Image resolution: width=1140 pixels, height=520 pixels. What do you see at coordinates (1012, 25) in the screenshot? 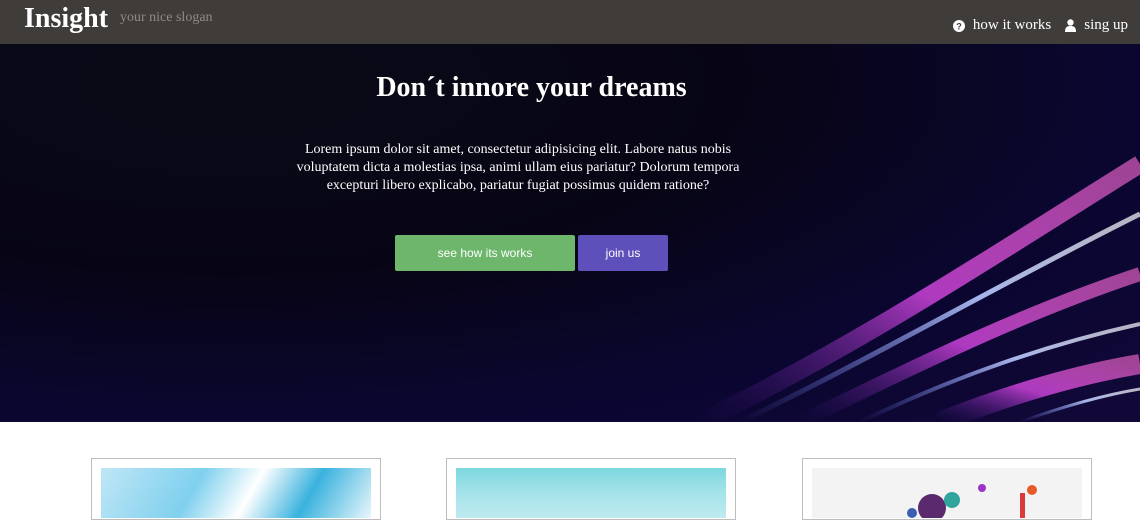
I see `nav-how-it-works-label: how it works` at bounding box center [1012, 25].